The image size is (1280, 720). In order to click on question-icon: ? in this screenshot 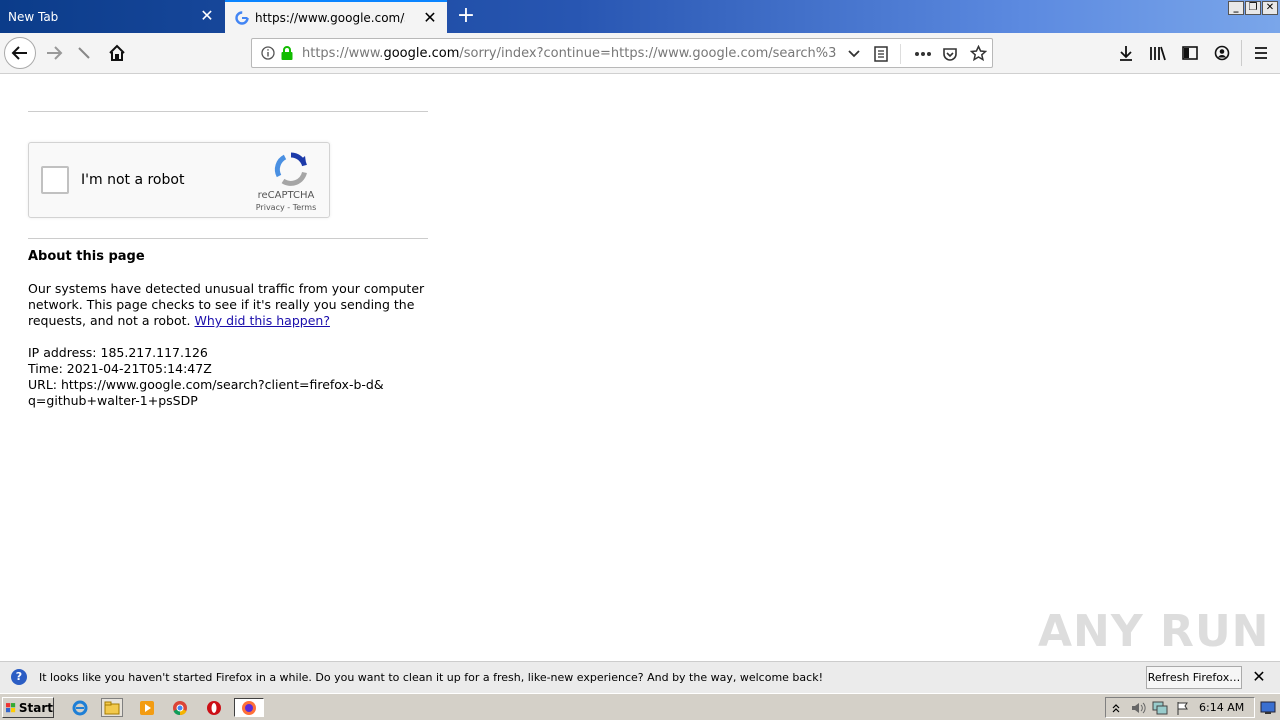, I will do `click(19, 677)`.